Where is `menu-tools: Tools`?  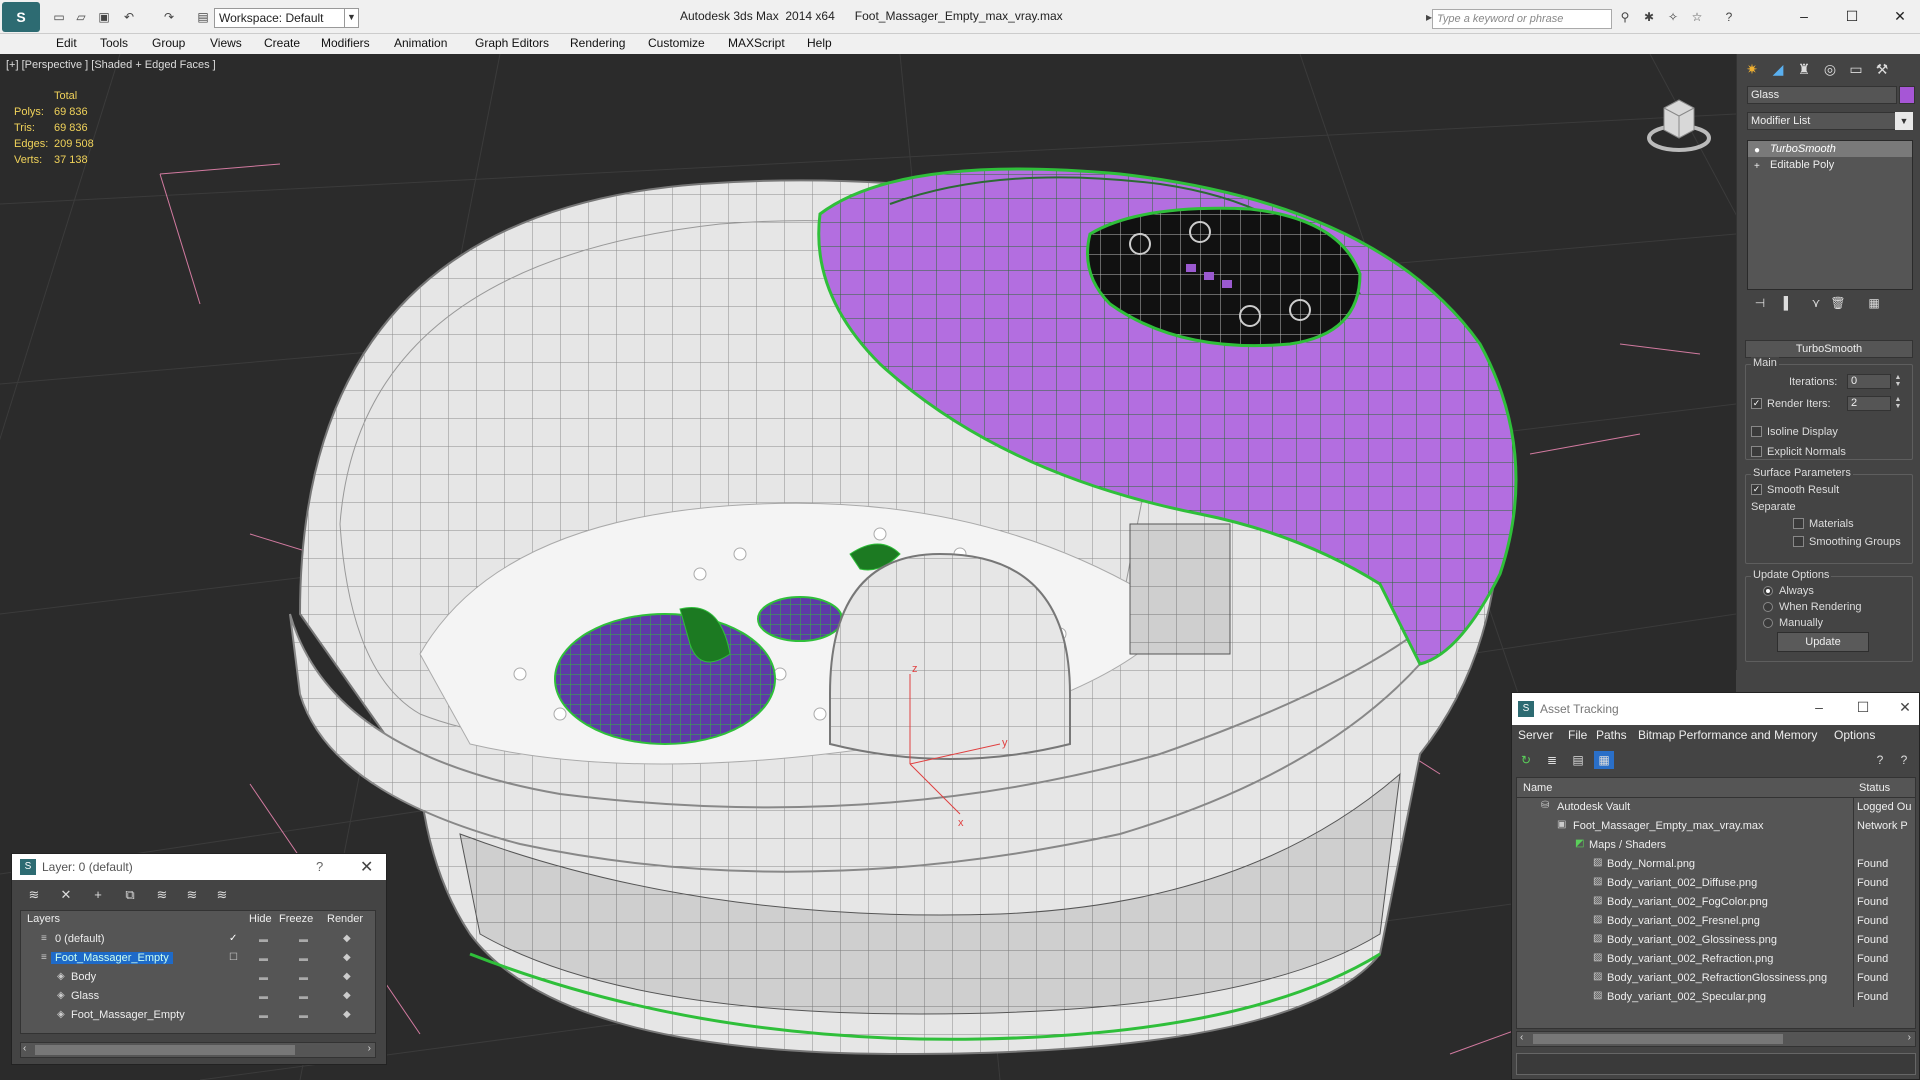
menu-tools: Tools is located at coordinates (114, 43).